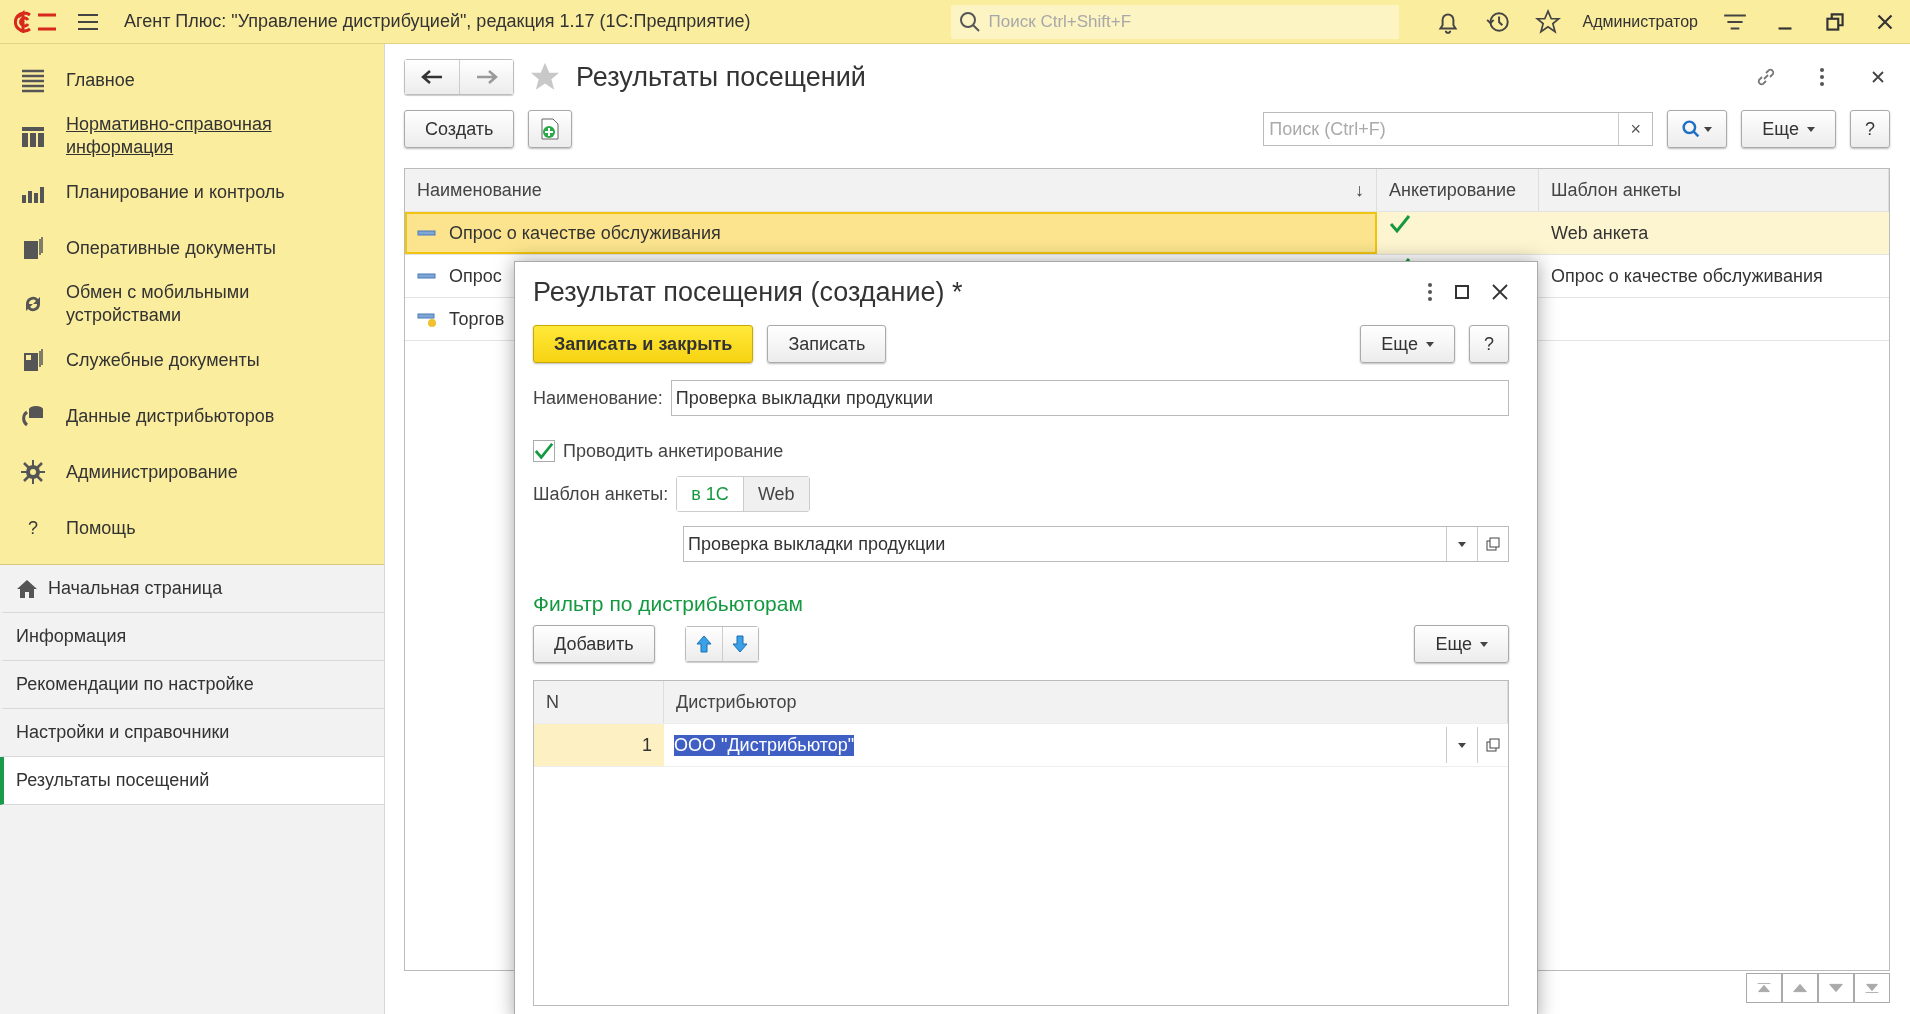  What do you see at coordinates (1192, 21) in the screenshot?
I see `search-input: Поиск Ctrl+Shift+F` at bounding box center [1192, 21].